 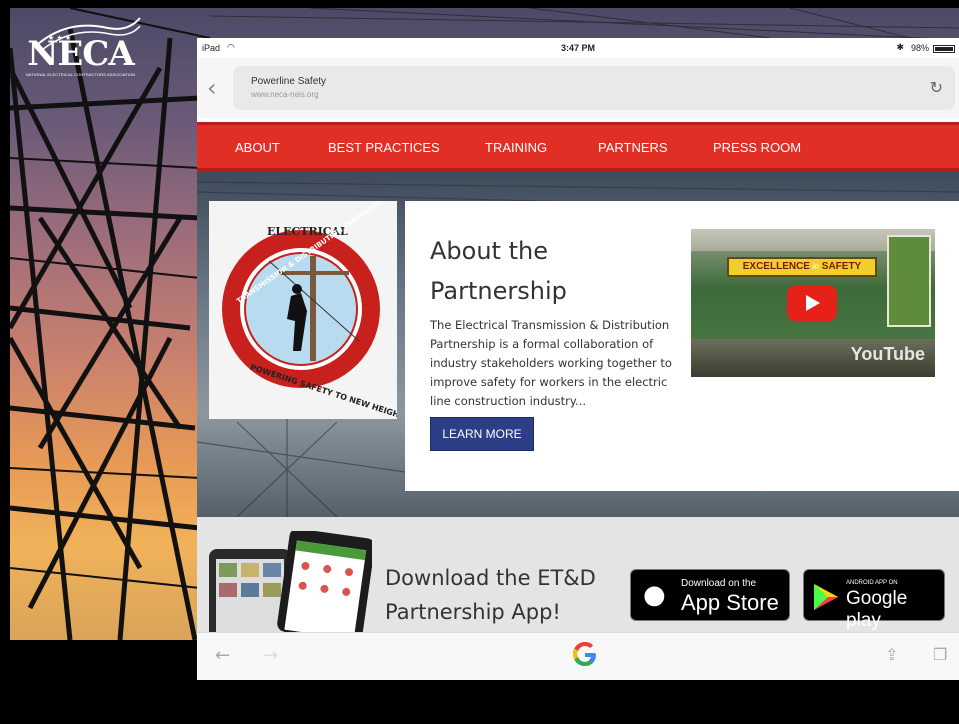 What do you see at coordinates (516, 147) in the screenshot?
I see `nav-training: TRAINING` at bounding box center [516, 147].